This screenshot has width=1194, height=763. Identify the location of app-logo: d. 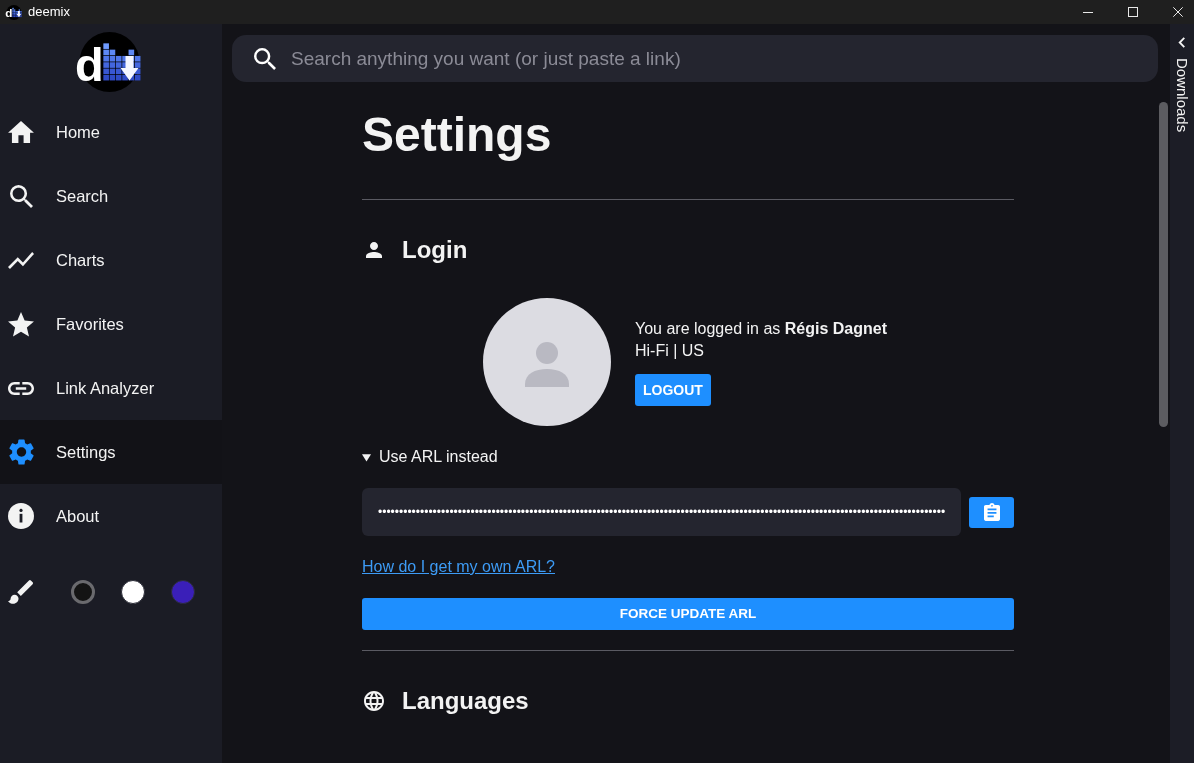
(108, 62).